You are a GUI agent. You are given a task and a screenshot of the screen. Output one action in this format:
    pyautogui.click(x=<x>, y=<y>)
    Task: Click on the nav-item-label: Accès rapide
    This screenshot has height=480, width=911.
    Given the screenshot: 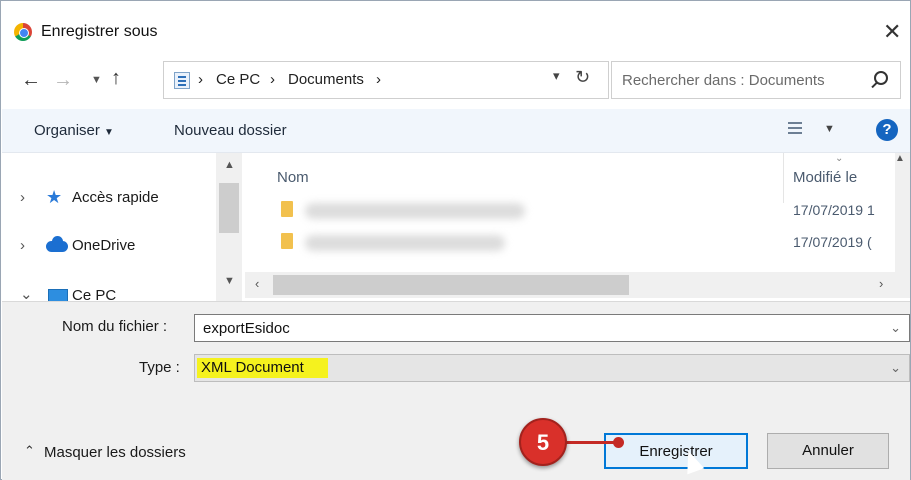 What is the action you would take?
    pyautogui.click(x=115, y=197)
    